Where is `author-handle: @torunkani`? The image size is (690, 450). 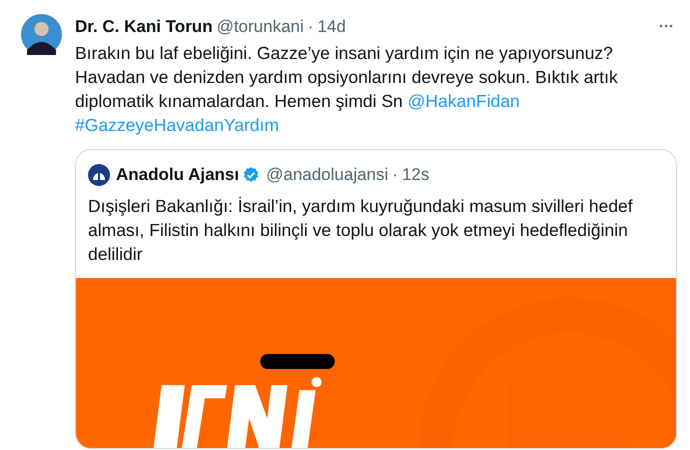 author-handle: @torunkani is located at coordinates (260, 27).